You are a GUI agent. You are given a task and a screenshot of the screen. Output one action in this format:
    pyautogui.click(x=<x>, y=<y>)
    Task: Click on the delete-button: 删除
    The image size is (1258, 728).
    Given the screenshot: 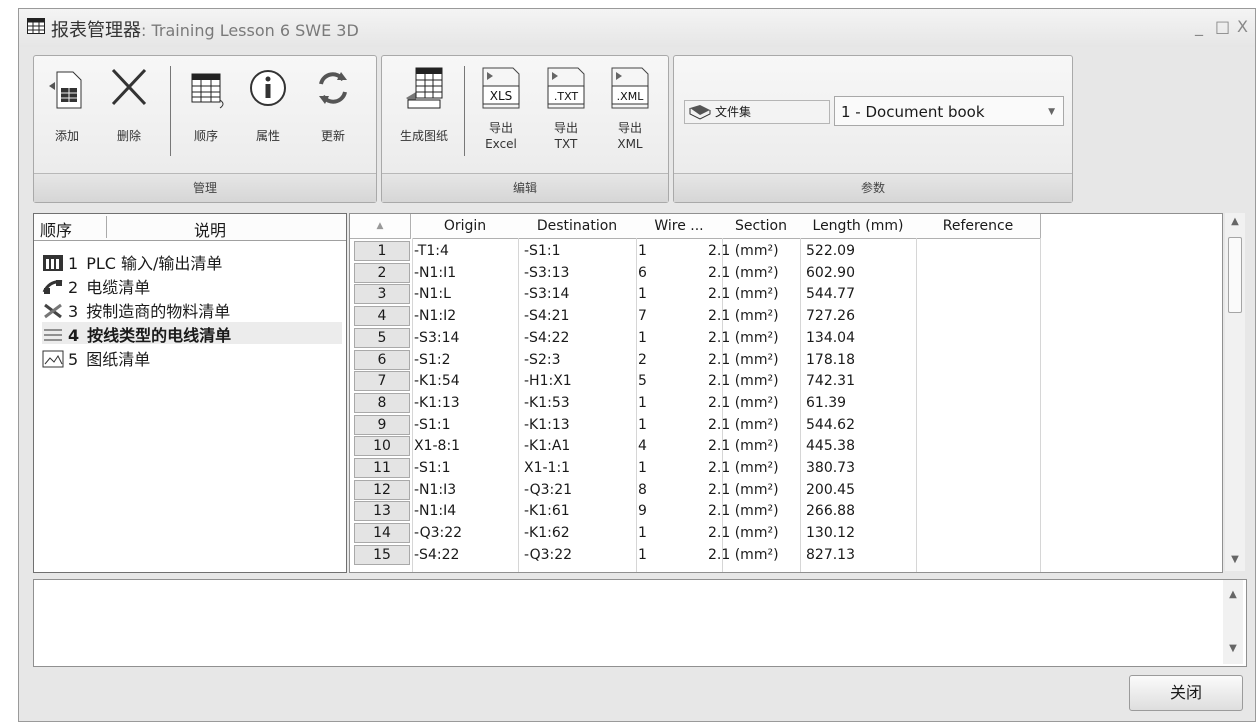 What is the action you would take?
    pyautogui.click(x=129, y=104)
    